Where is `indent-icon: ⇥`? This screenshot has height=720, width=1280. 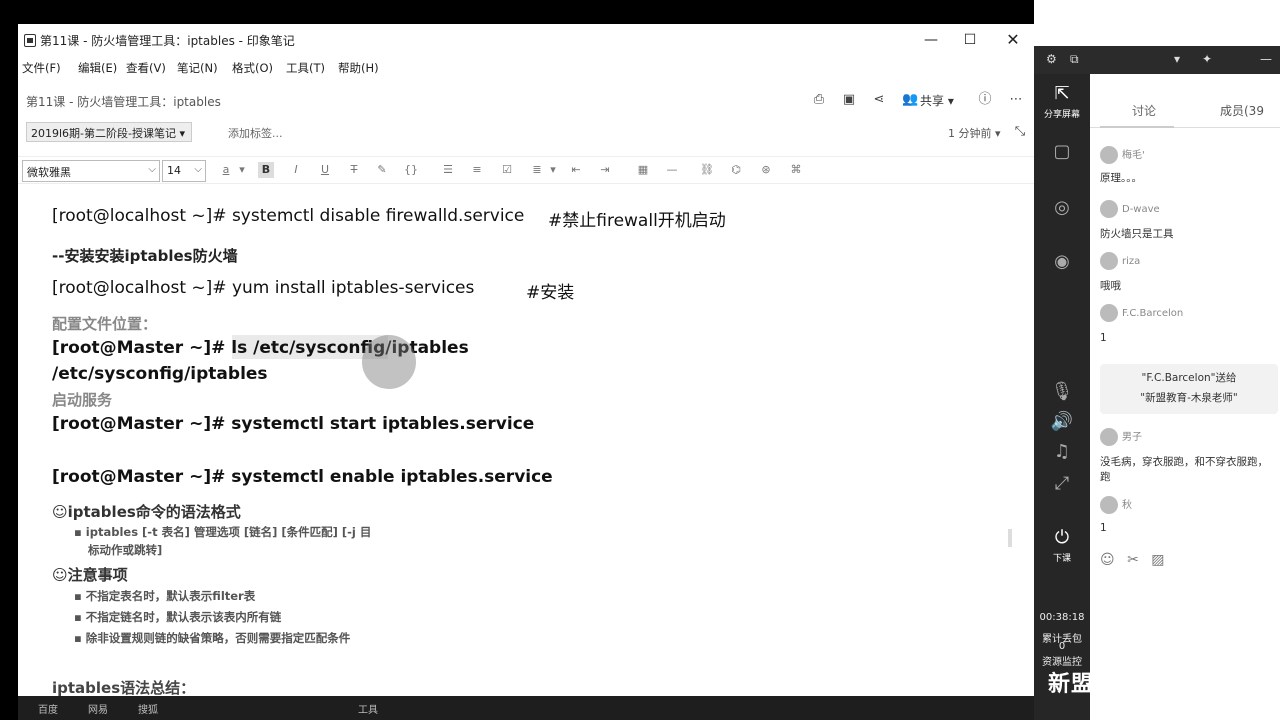 indent-icon: ⇥ is located at coordinates (605, 170).